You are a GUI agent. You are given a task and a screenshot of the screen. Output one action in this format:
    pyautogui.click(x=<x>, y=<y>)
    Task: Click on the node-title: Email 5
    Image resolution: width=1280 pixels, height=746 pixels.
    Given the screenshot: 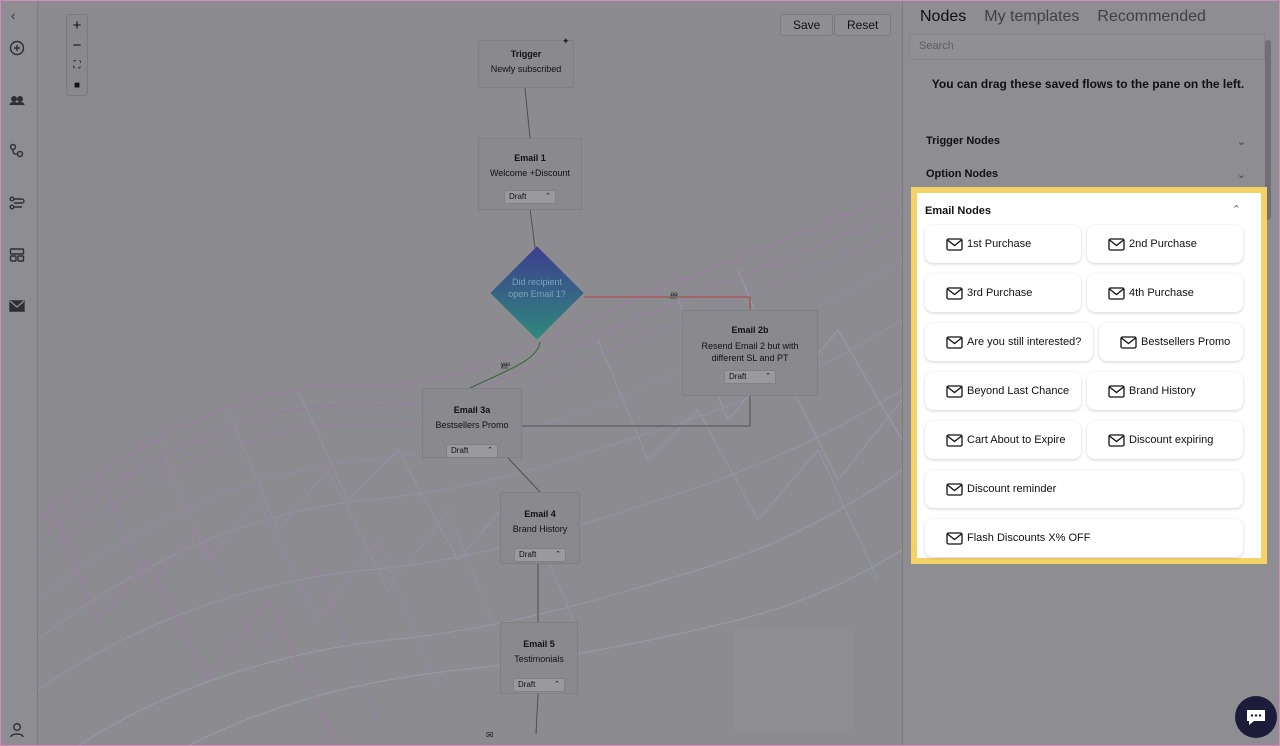 What is the action you would take?
    pyautogui.click(x=539, y=644)
    